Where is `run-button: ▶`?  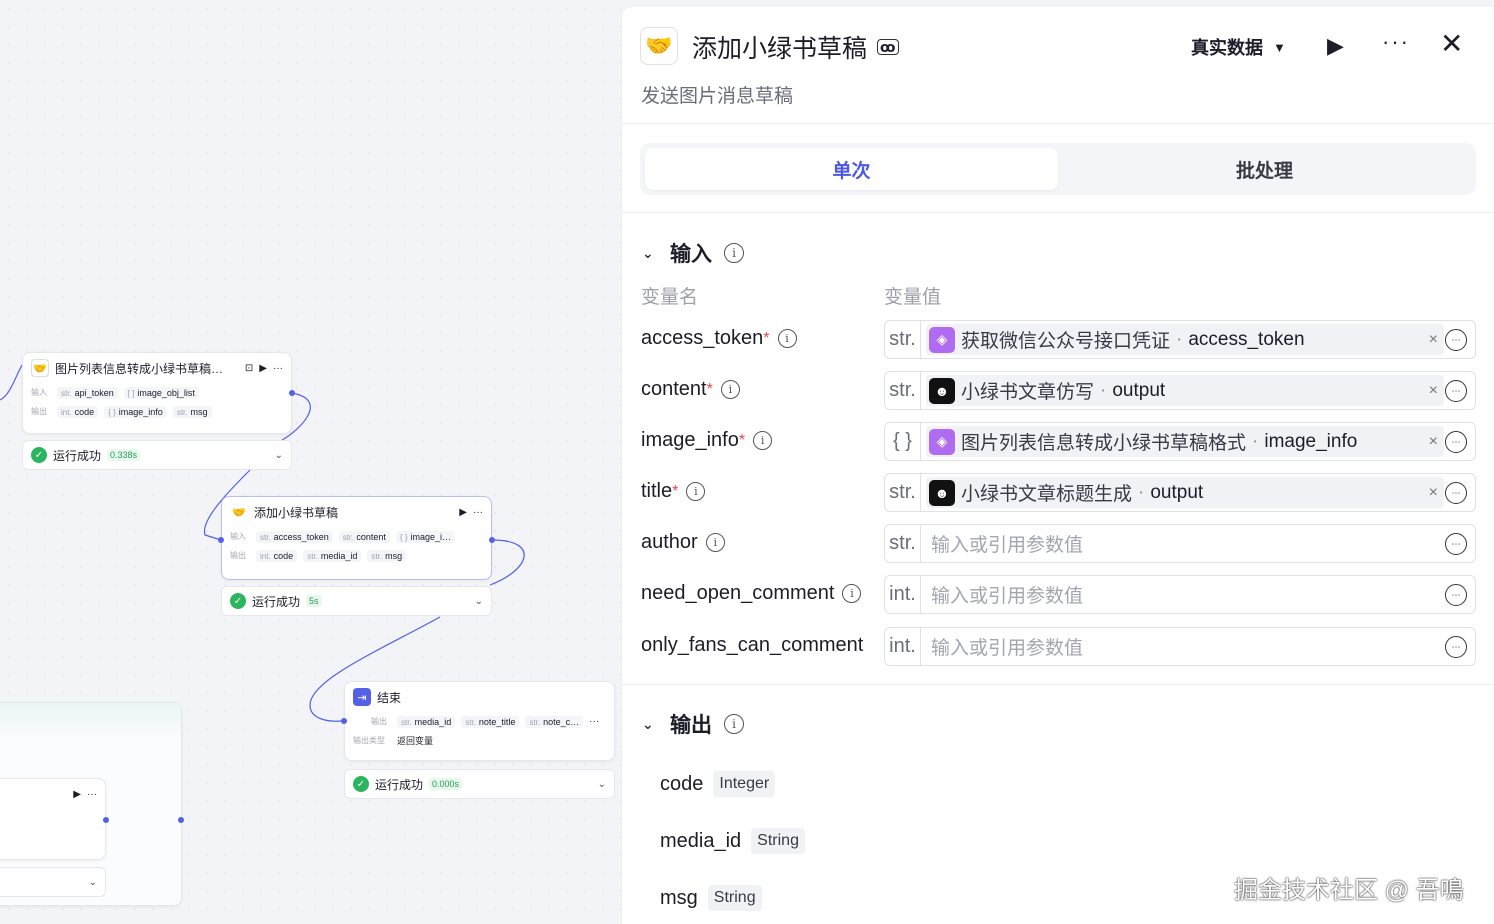 run-button: ▶ is located at coordinates (1335, 46).